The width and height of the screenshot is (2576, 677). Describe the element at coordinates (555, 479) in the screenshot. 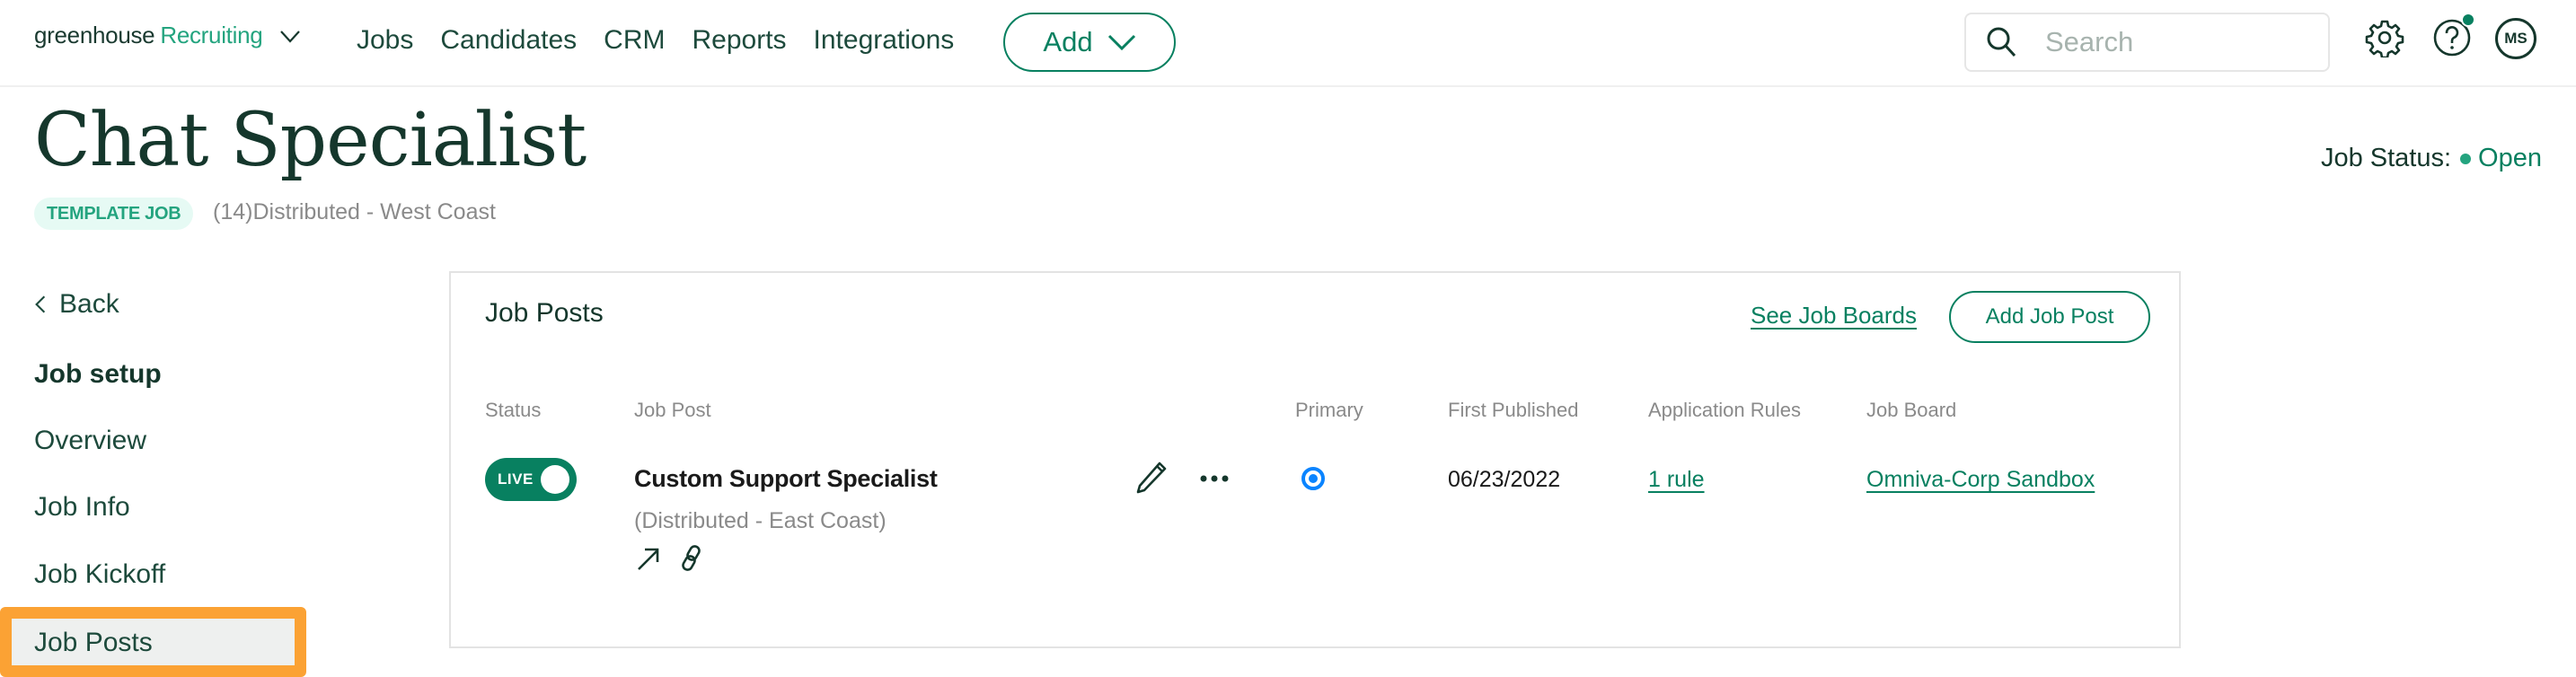

I see `toggle-knob` at that location.